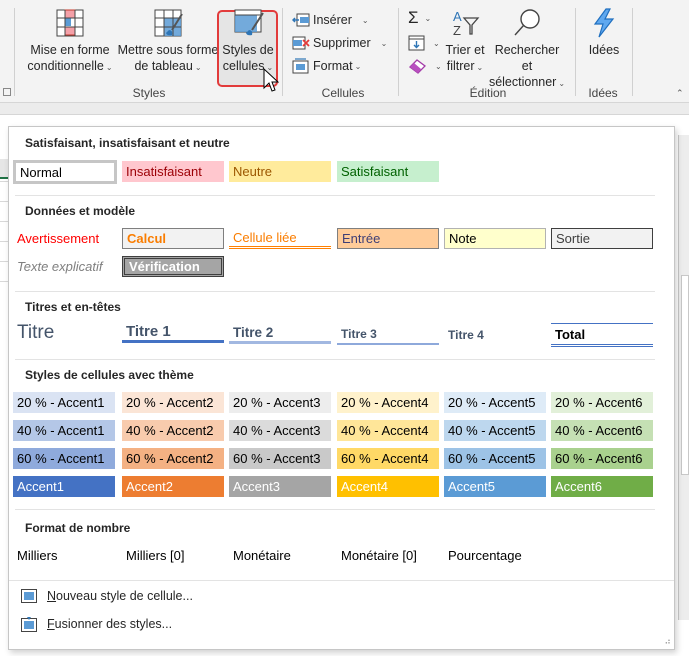 The height and width of the screenshot is (656, 689). What do you see at coordinates (388, 402) in the screenshot?
I see `style-20-accent4: 20 % - Accent4` at bounding box center [388, 402].